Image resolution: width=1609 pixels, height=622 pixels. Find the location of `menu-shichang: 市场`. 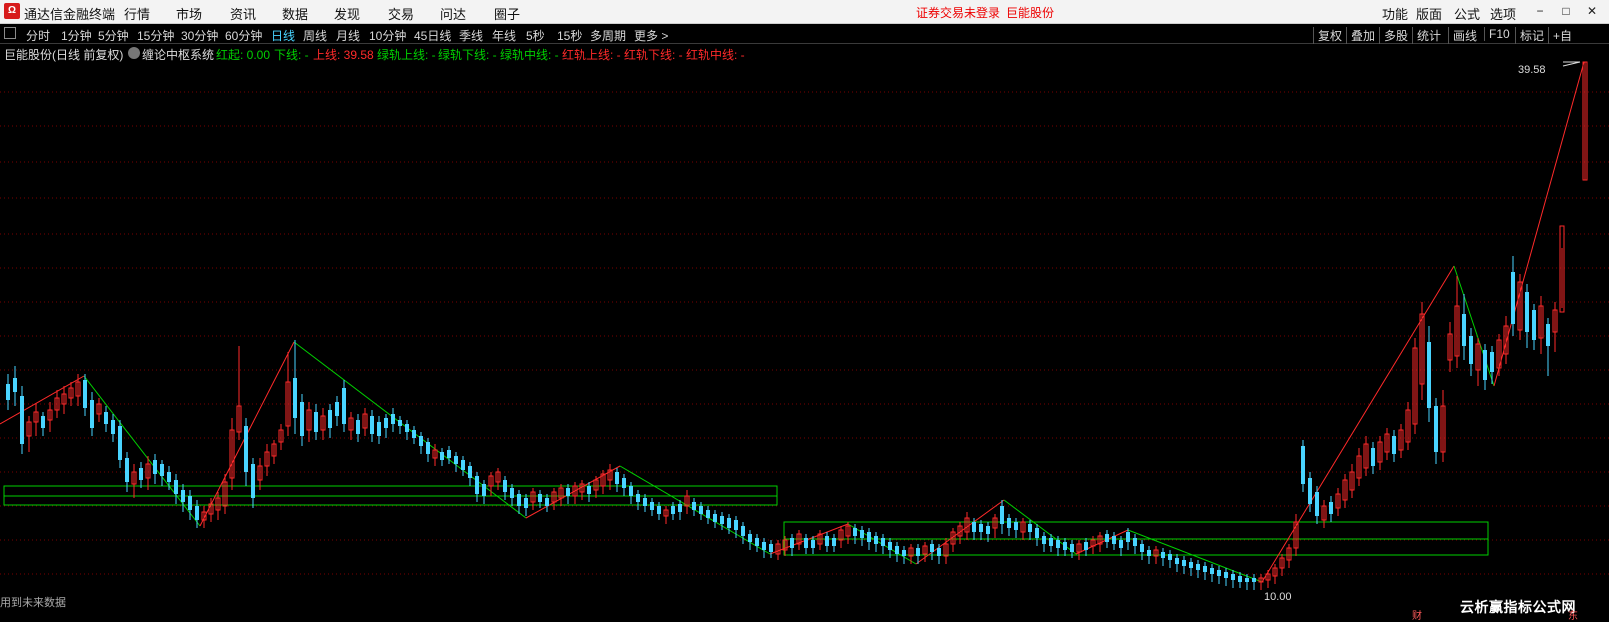

menu-shichang: 市场 is located at coordinates (189, 13).